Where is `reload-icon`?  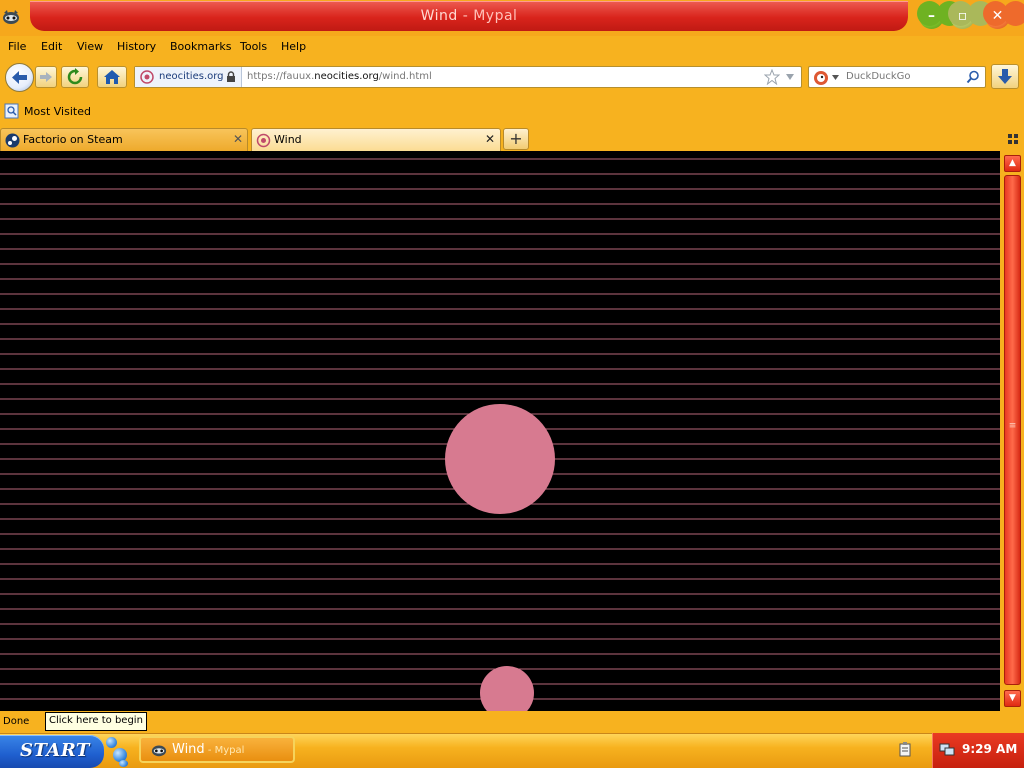 reload-icon is located at coordinates (75, 76).